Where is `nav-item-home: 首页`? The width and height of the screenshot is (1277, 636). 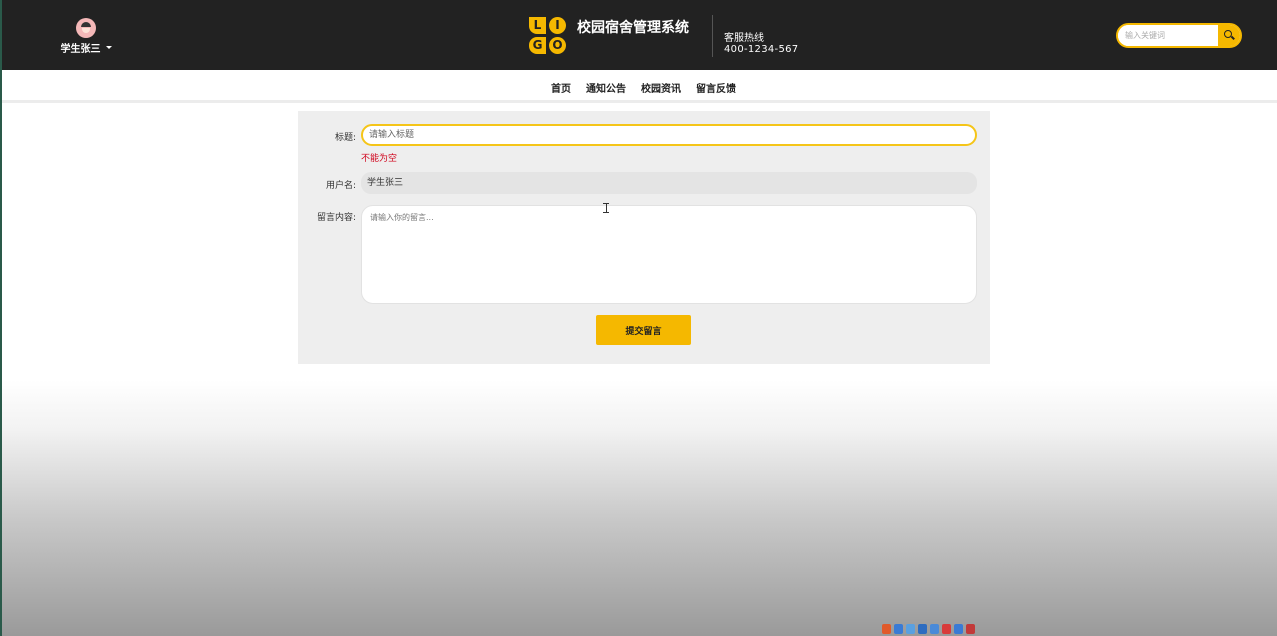 nav-item-home: 首页 is located at coordinates (561, 87).